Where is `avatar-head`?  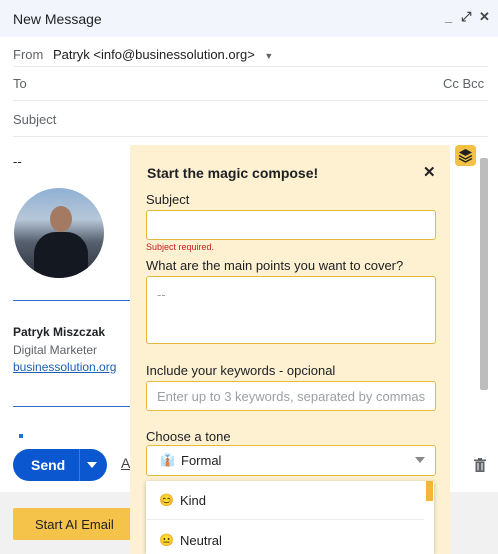 avatar-head is located at coordinates (61, 219).